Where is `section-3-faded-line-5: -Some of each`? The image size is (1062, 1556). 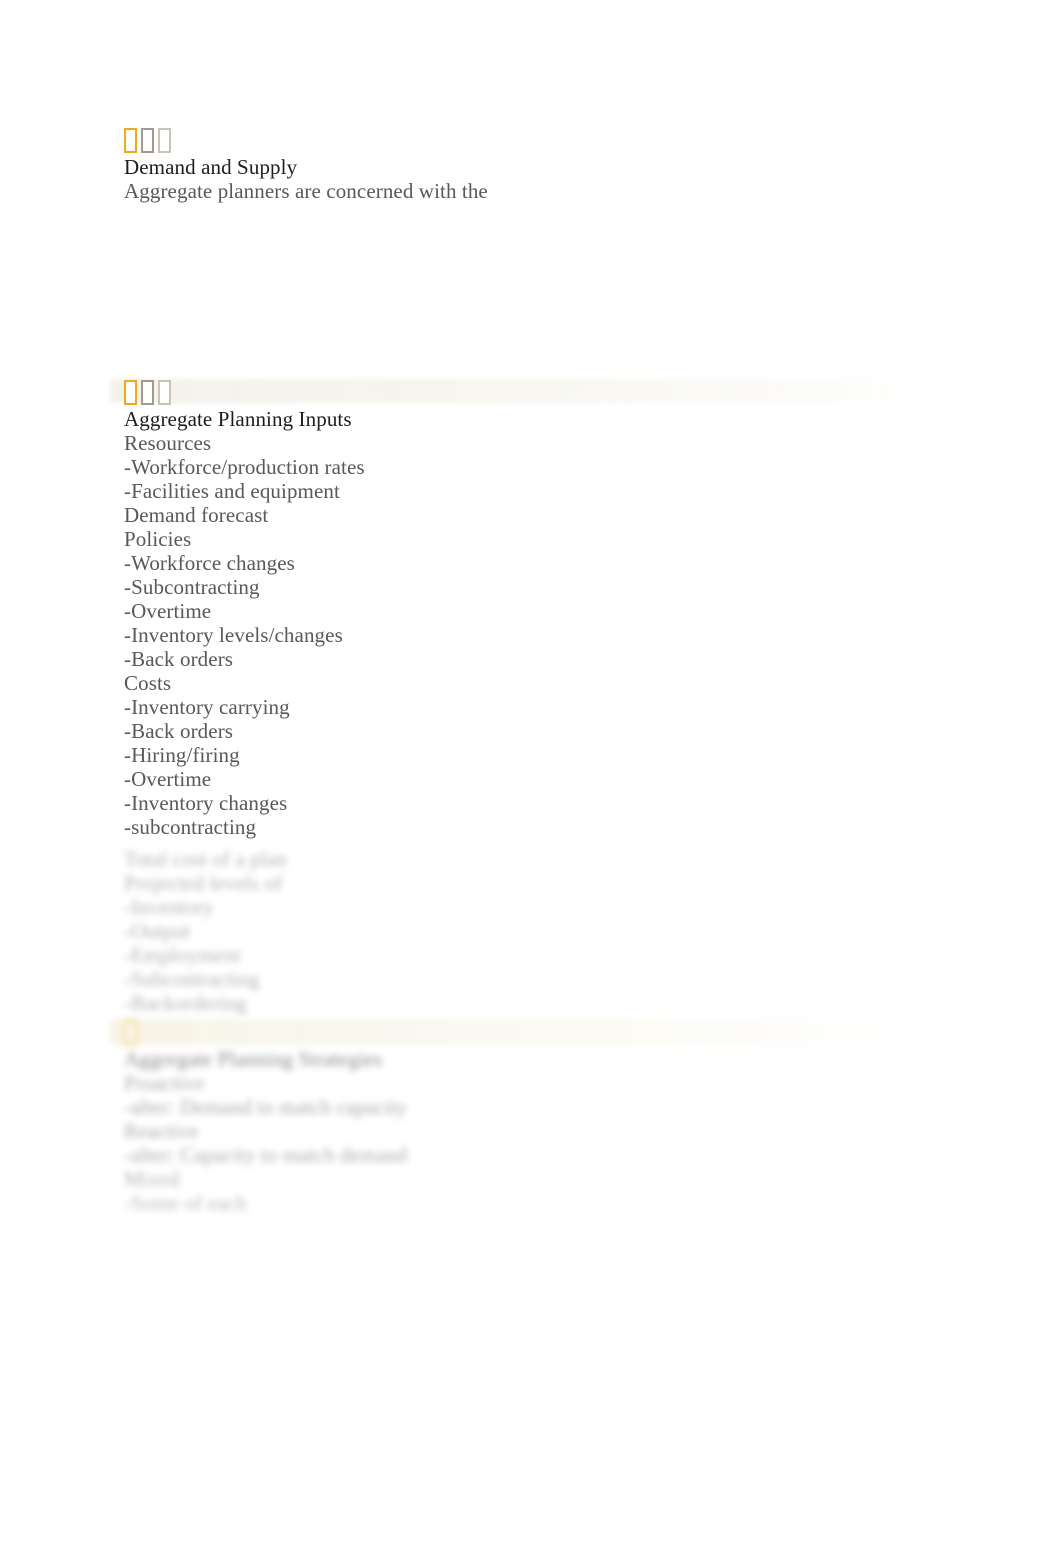 section-3-faded-line-5: -Some of each is located at coordinates (185, 1203).